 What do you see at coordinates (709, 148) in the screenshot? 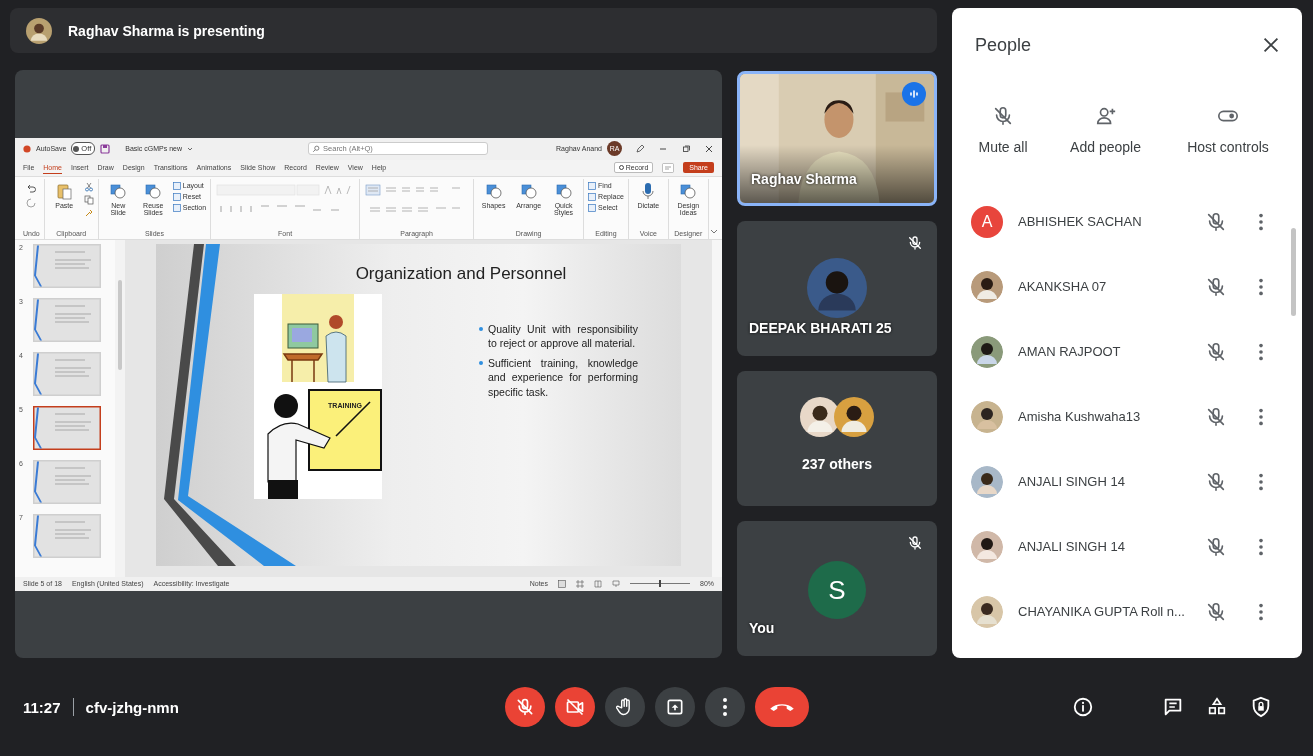
I see `close-icon` at bounding box center [709, 148].